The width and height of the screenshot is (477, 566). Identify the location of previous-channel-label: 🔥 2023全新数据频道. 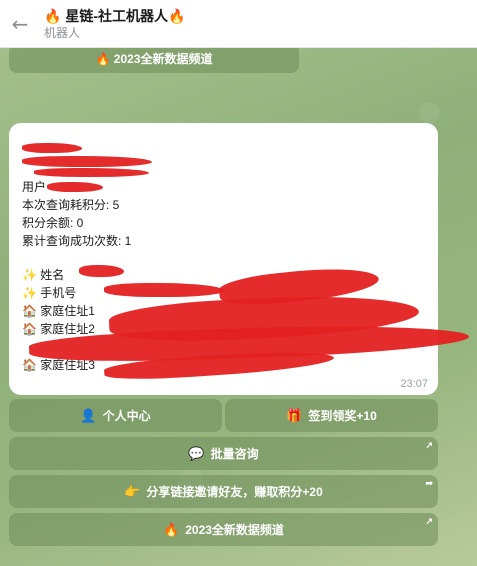
(154, 59).